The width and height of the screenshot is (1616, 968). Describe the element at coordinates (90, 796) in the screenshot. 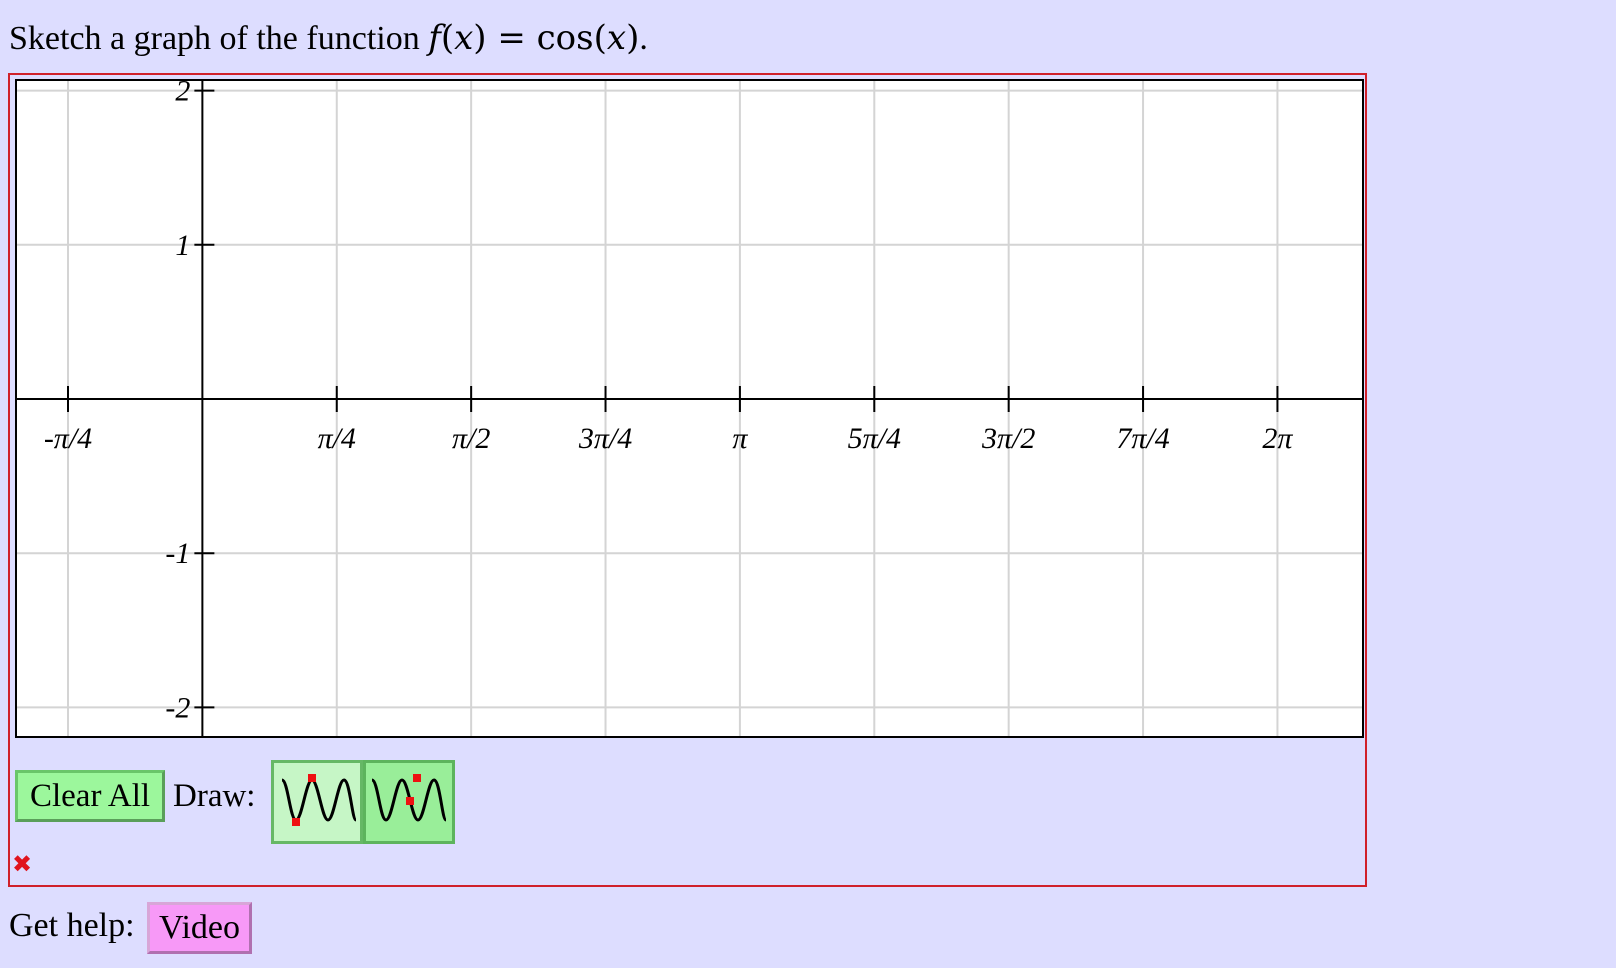

I see `clear-all-button: Clear All` at that location.